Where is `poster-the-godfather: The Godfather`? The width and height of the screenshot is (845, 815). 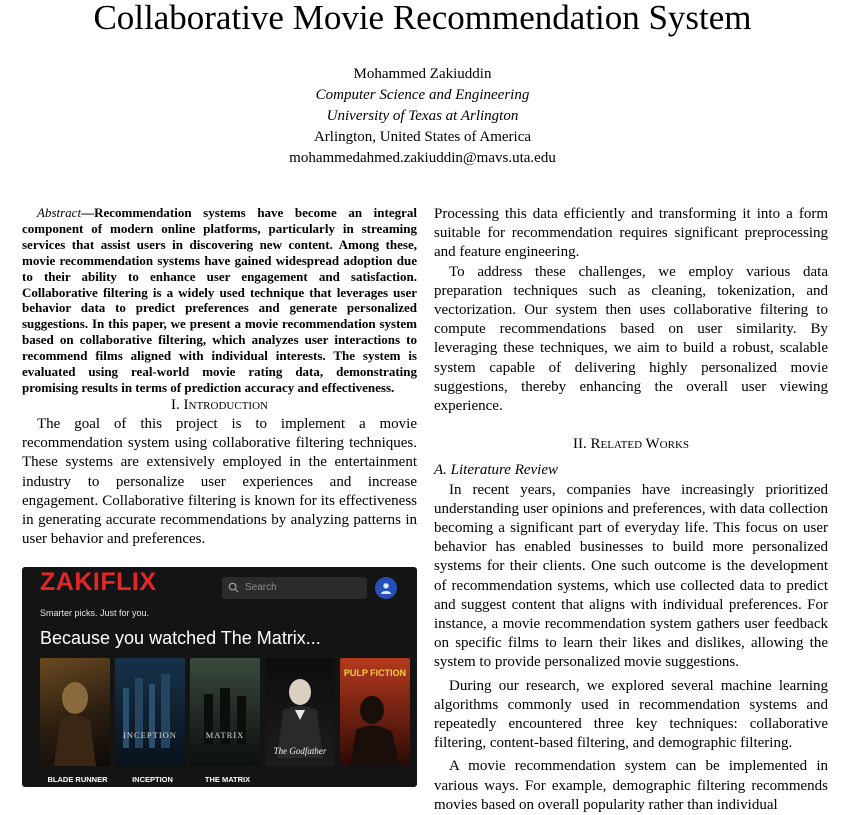 poster-the-godfather: The Godfather is located at coordinates (300, 711).